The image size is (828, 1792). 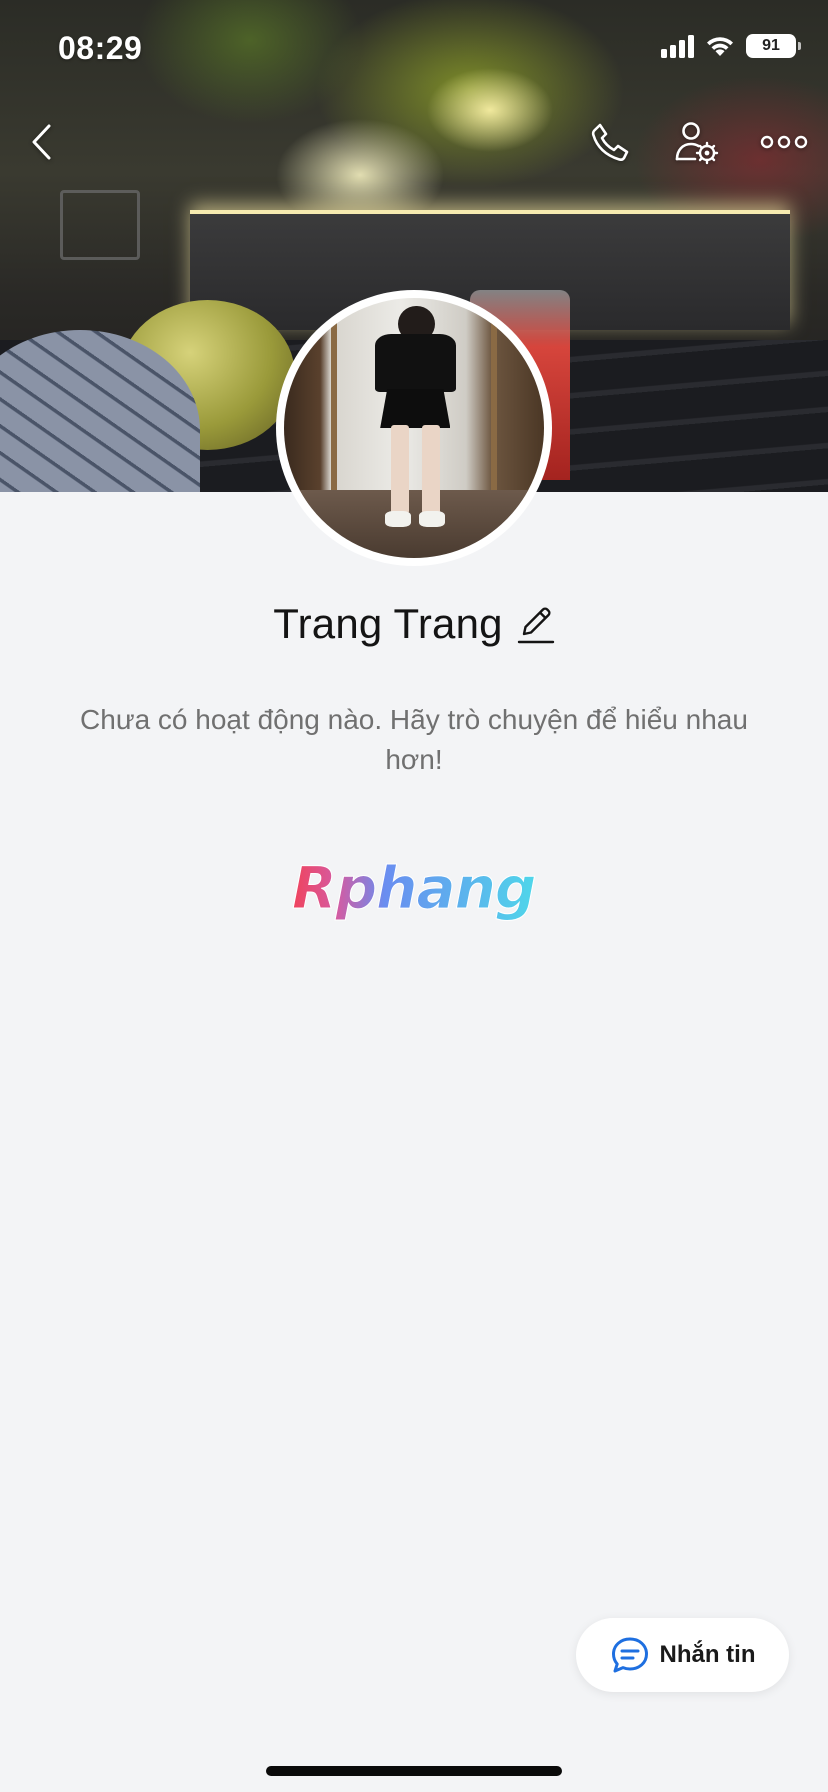 I want to click on avatar-person-top, so click(x=415, y=363).